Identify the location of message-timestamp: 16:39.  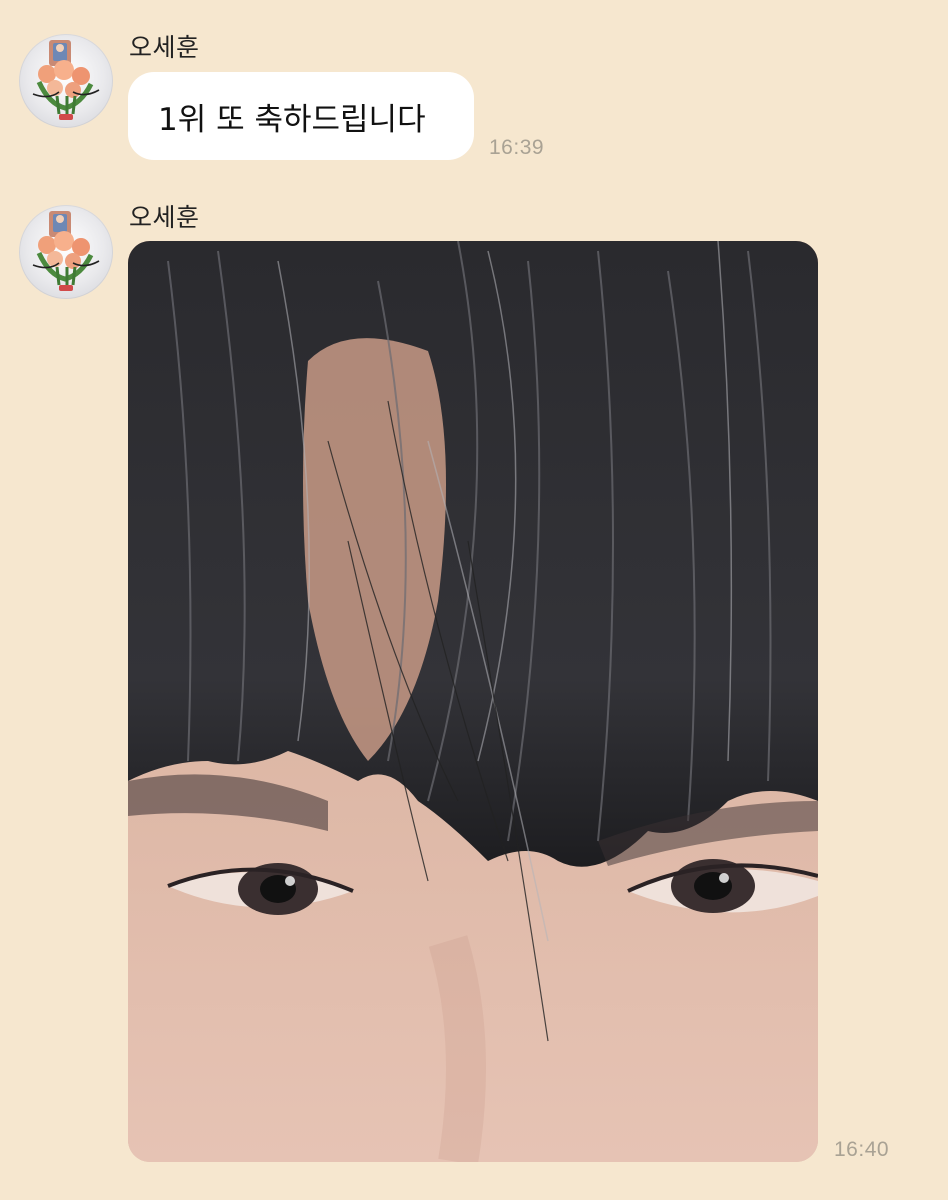
(517, 147).